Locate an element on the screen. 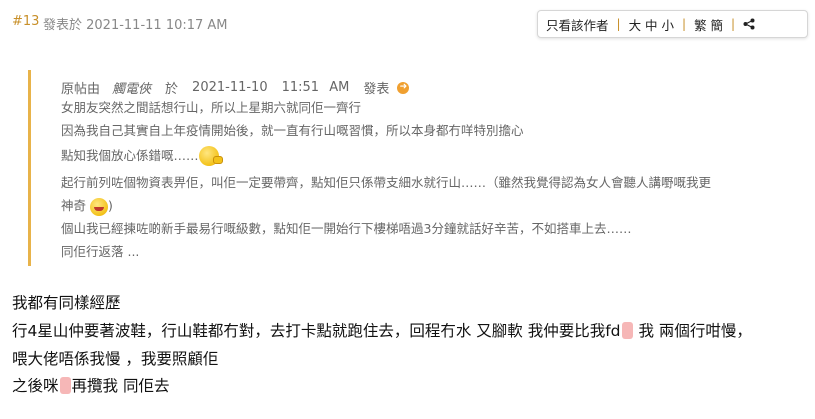  share-button is located at coordinates (750, 24).